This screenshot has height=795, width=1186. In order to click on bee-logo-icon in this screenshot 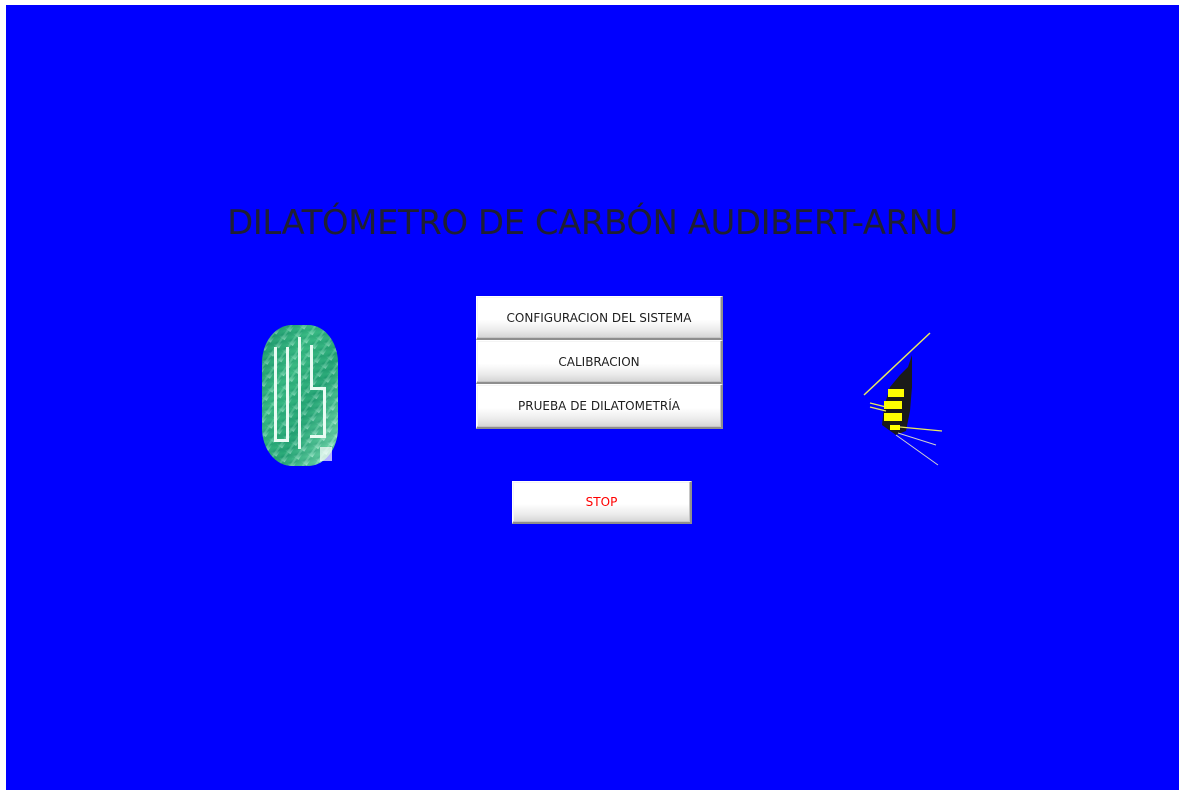, I will do `click(905, 397)`.